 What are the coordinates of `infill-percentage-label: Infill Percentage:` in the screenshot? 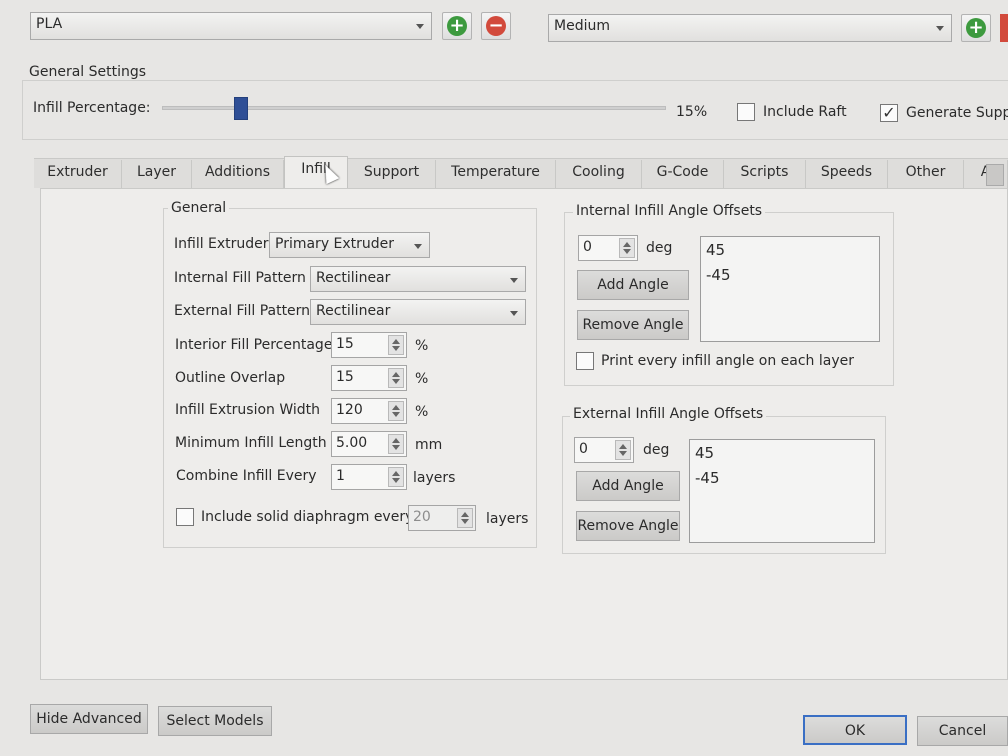 It's located at (92, 108).